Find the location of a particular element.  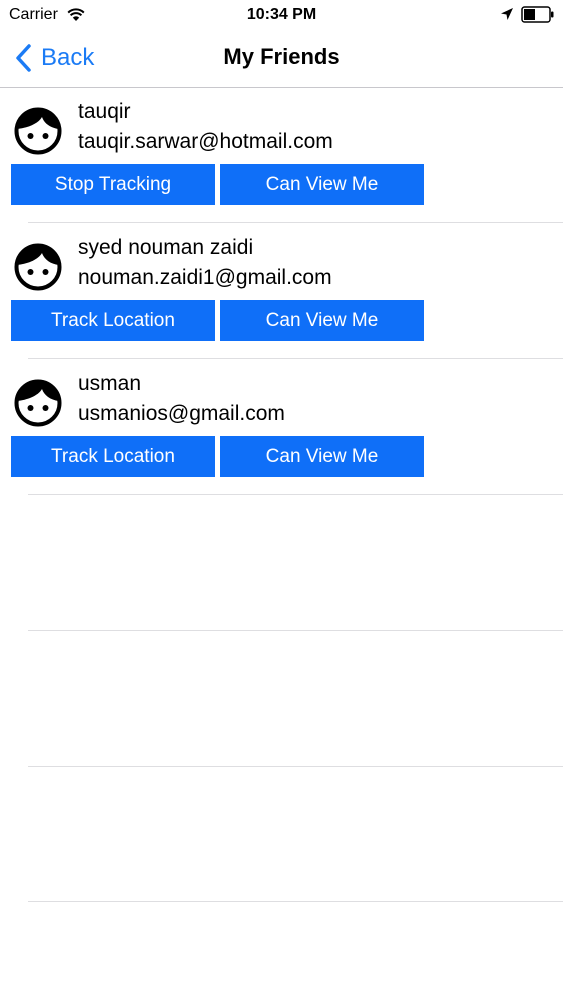

status-bar: Carrier 10:34 PM is located at coordinates (281, 15).